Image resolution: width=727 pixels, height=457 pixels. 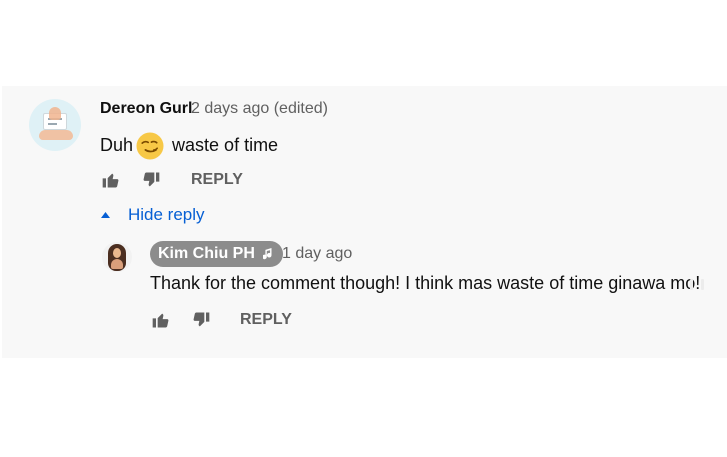 I want to click on reply-actions: REPLY, so click(x=221, y=320).